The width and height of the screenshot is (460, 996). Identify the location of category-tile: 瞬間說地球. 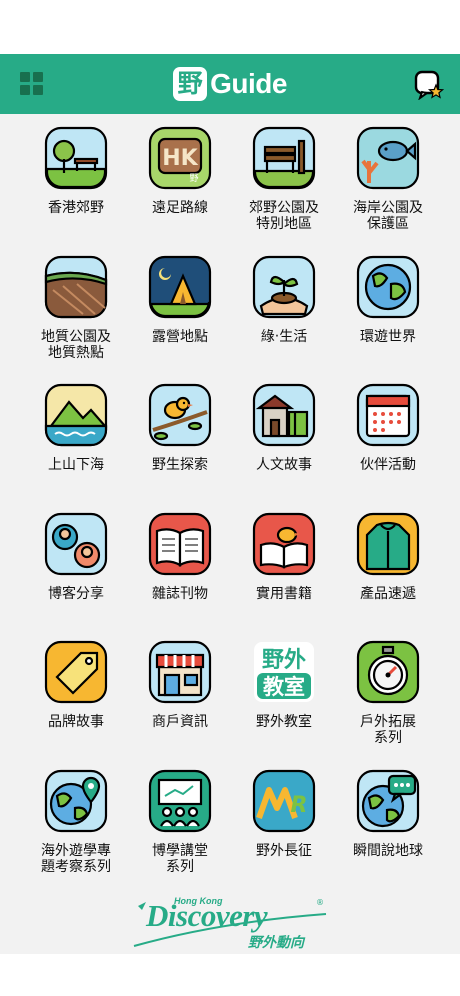
(388, 832).